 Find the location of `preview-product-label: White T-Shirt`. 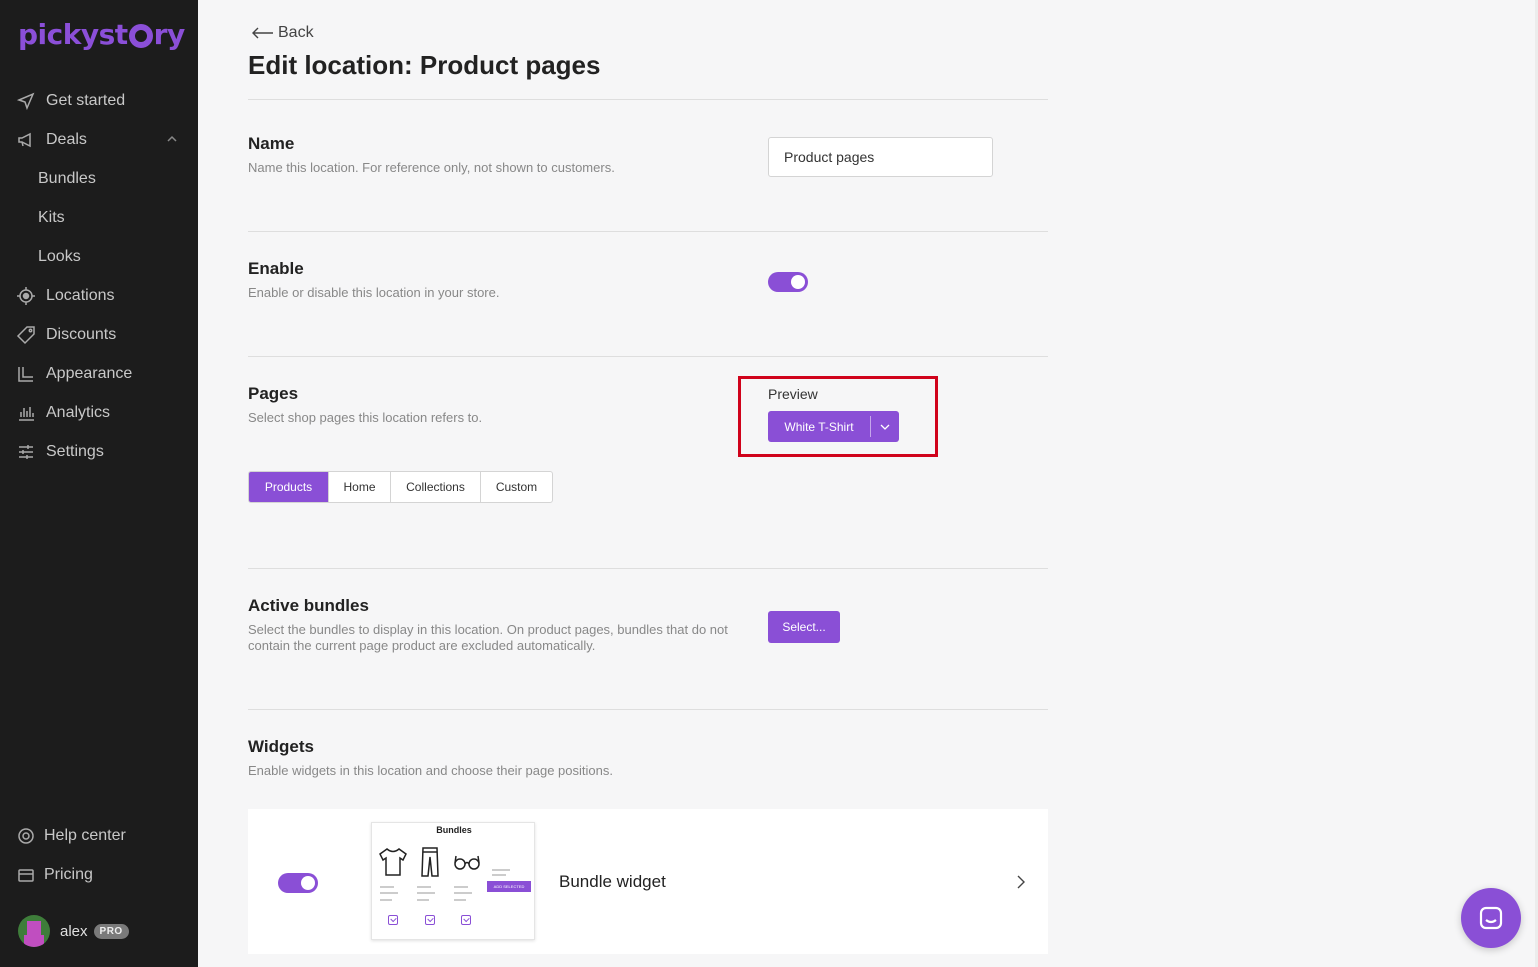

preview-product-label: White T-Shirt is located at coordinates (819, 427).